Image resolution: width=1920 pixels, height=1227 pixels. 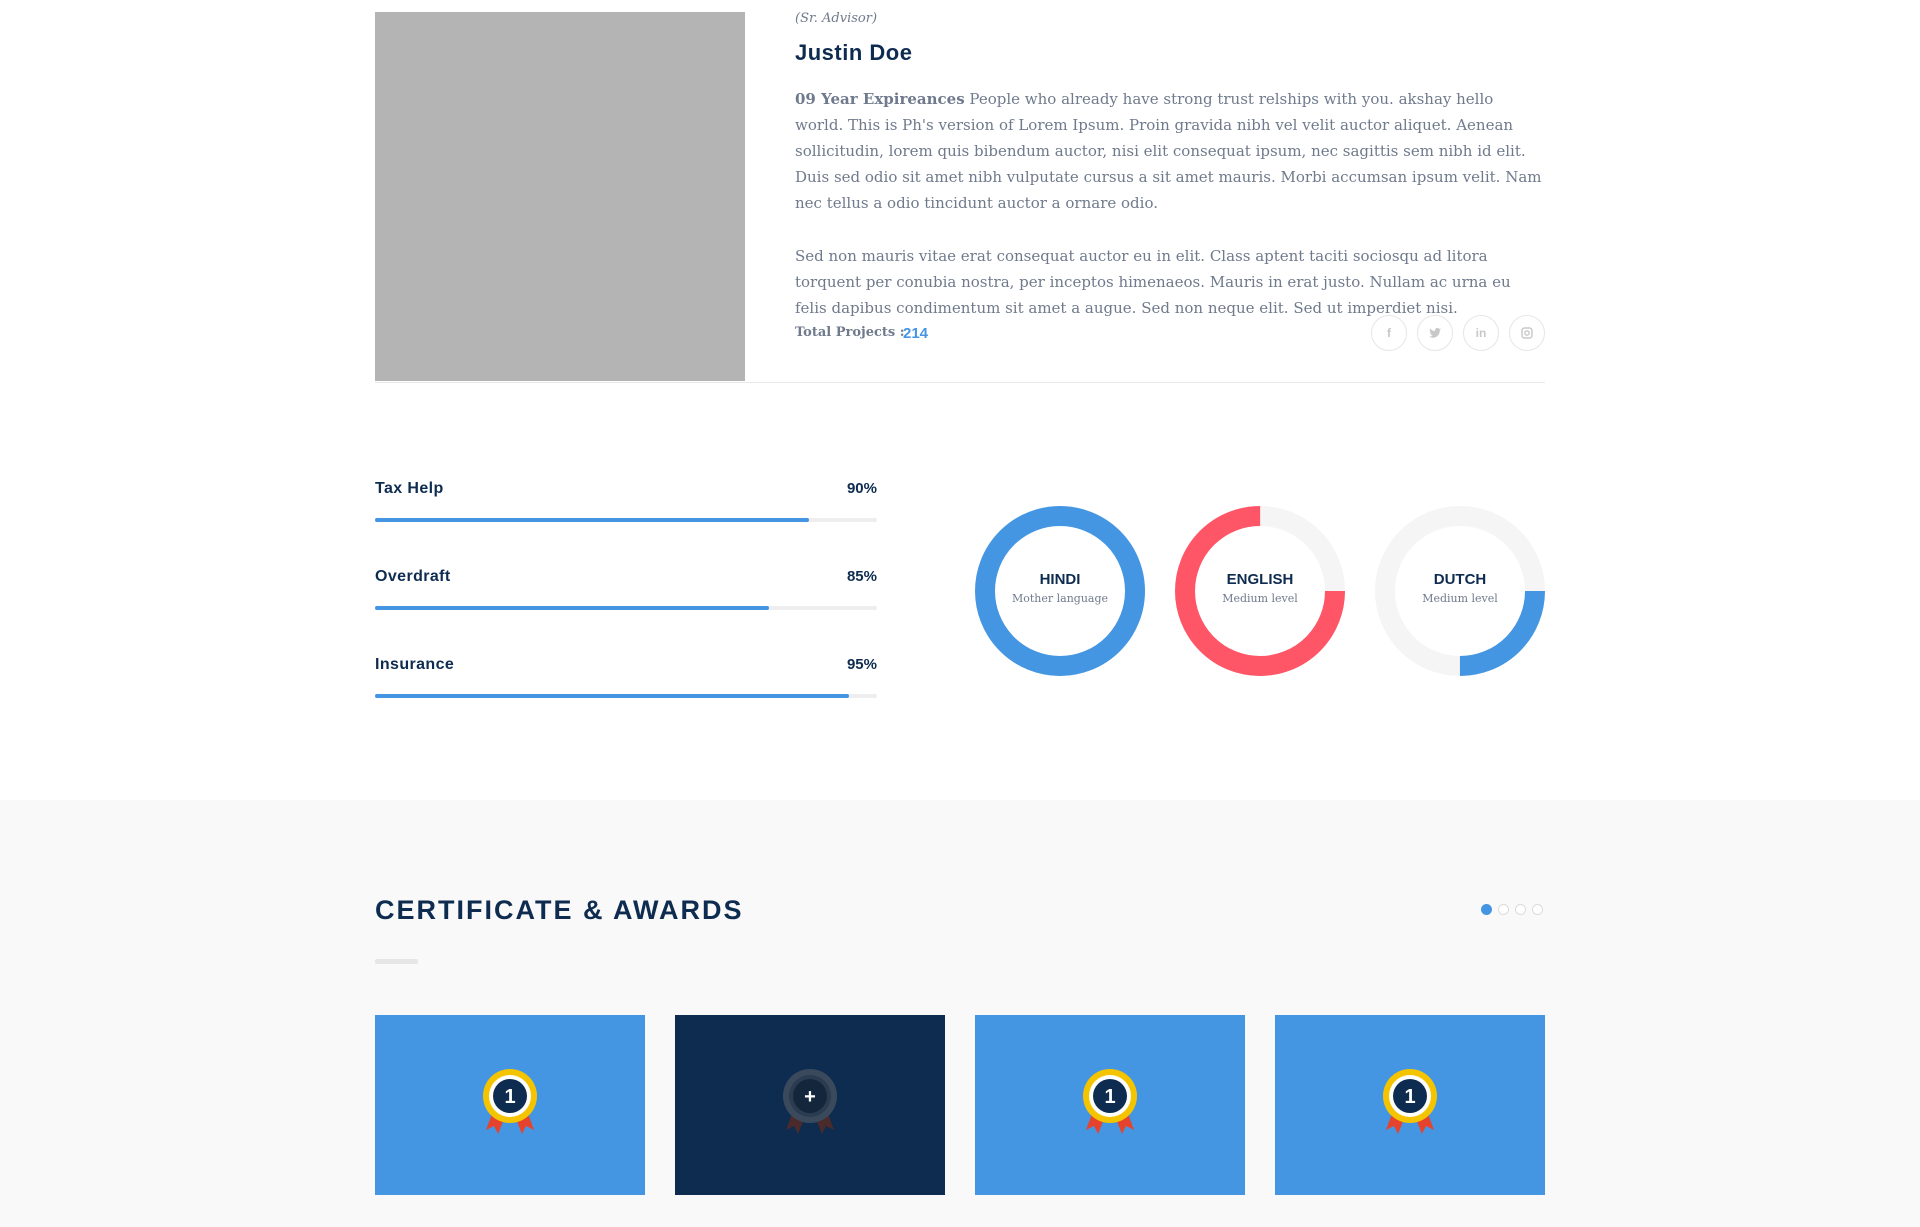 What do you see at coordinates (854, 52) in the screenshot?
I see `profile-name: Justin Doe` at bounding box center [854, 52].